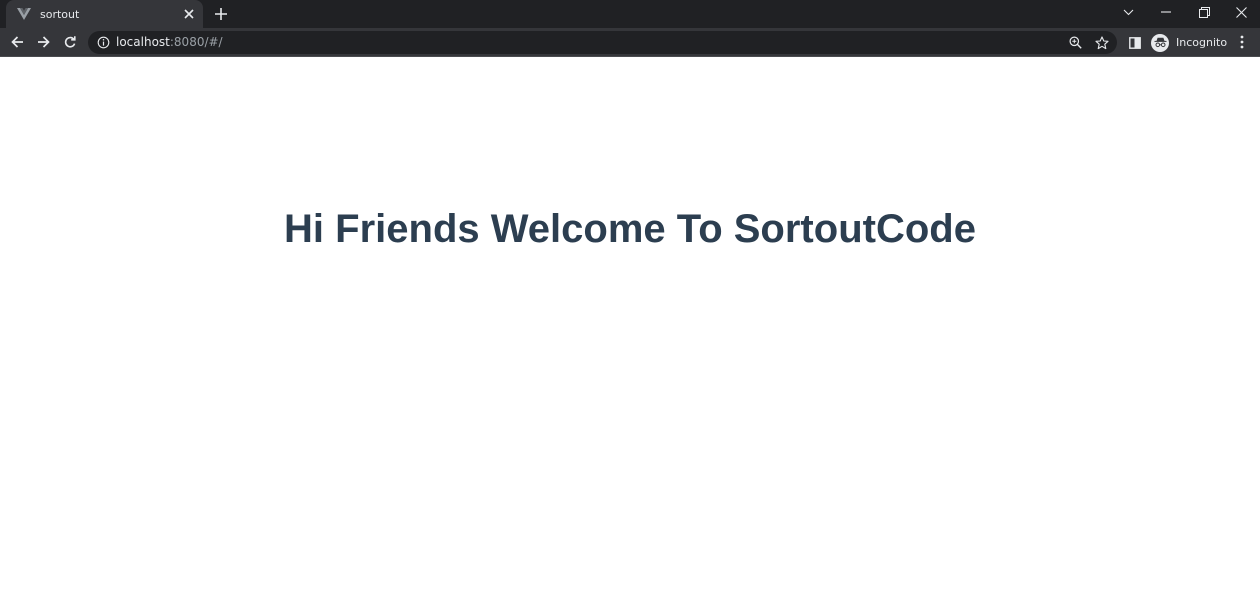  Describe the element at coordinates (1160, 42) in the screenshot. I see `incognito-icon` at that location.